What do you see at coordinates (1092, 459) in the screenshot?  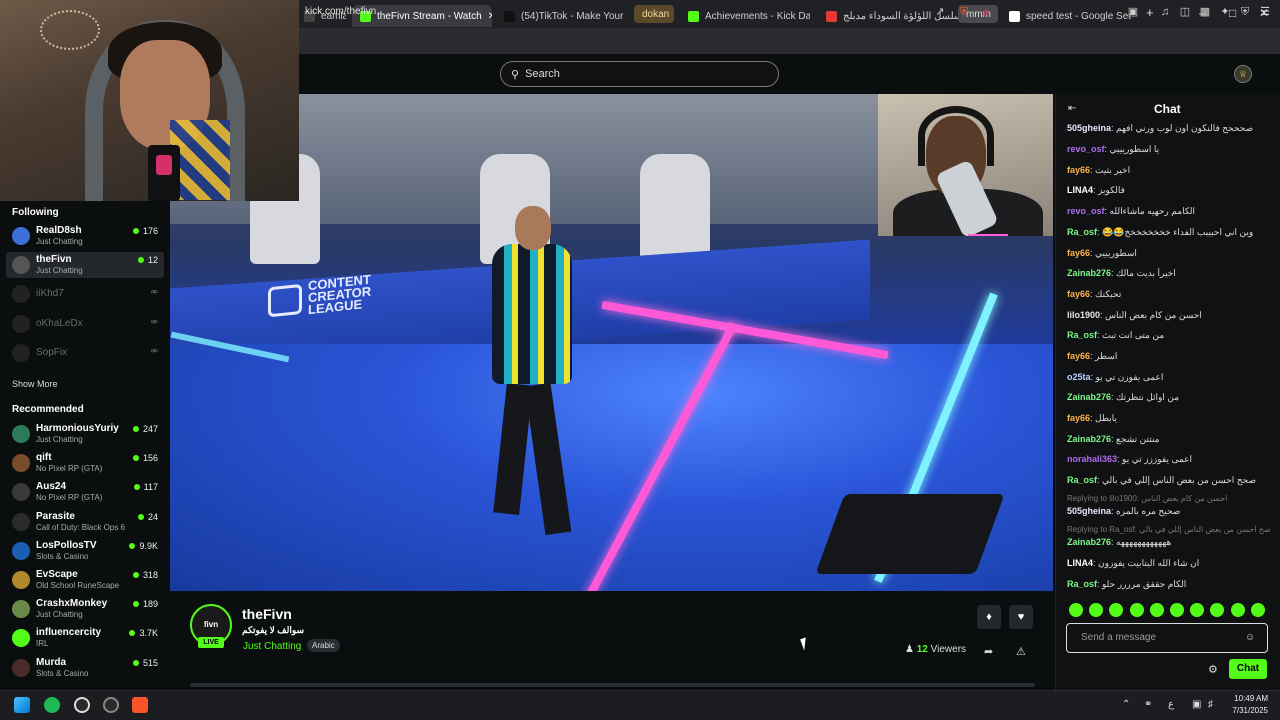 I see `chat-username: norahali363` at bounding box center [1092, 459].